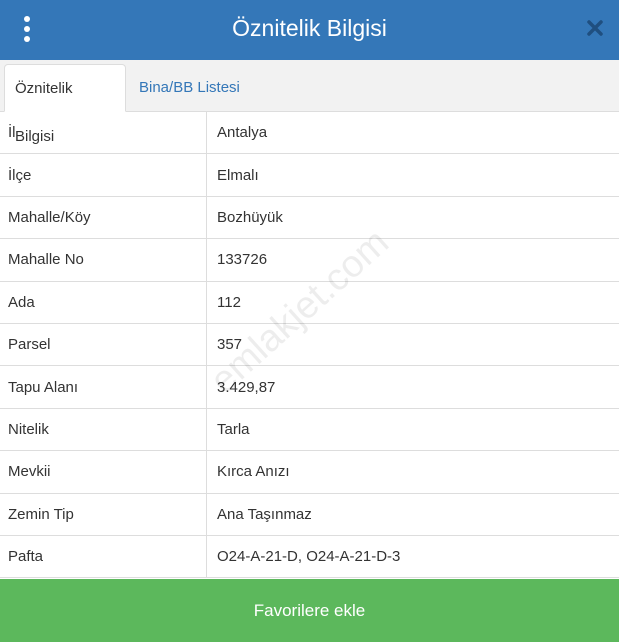 Image resolution: width=619 pixels, height=642 pixels. I want to click on row-key: Nitelik, so click(28, 429).